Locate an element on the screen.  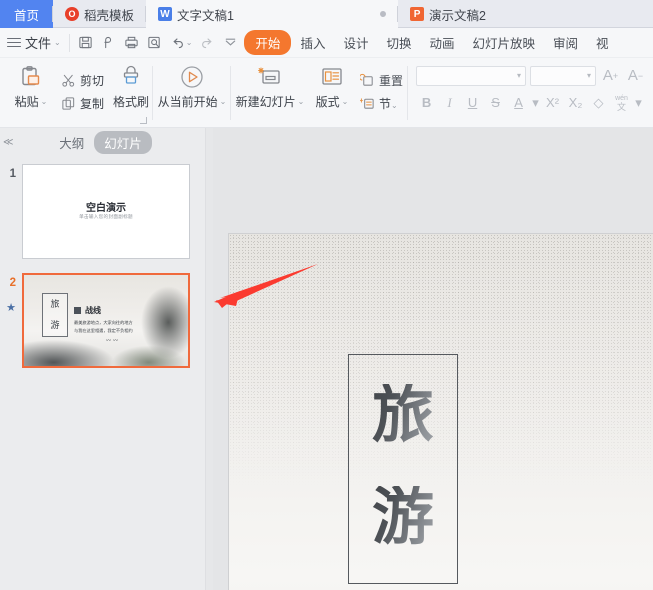
clear-formatting-button: ◇ is located at coordinates (598, 102).